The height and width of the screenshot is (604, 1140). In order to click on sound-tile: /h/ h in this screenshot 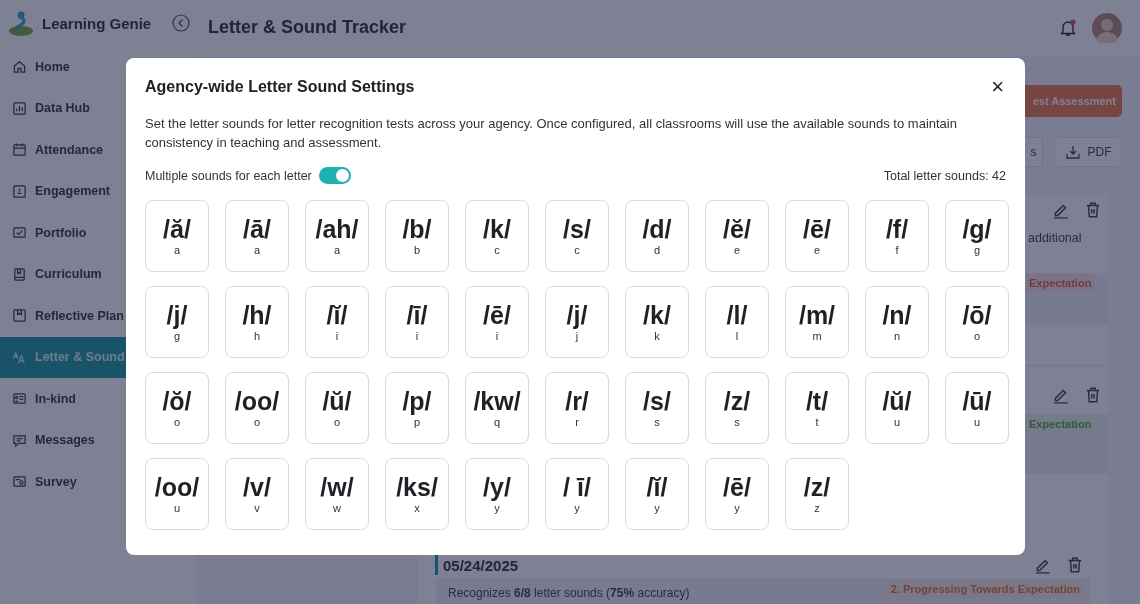, I will do `click(257, 322)`.